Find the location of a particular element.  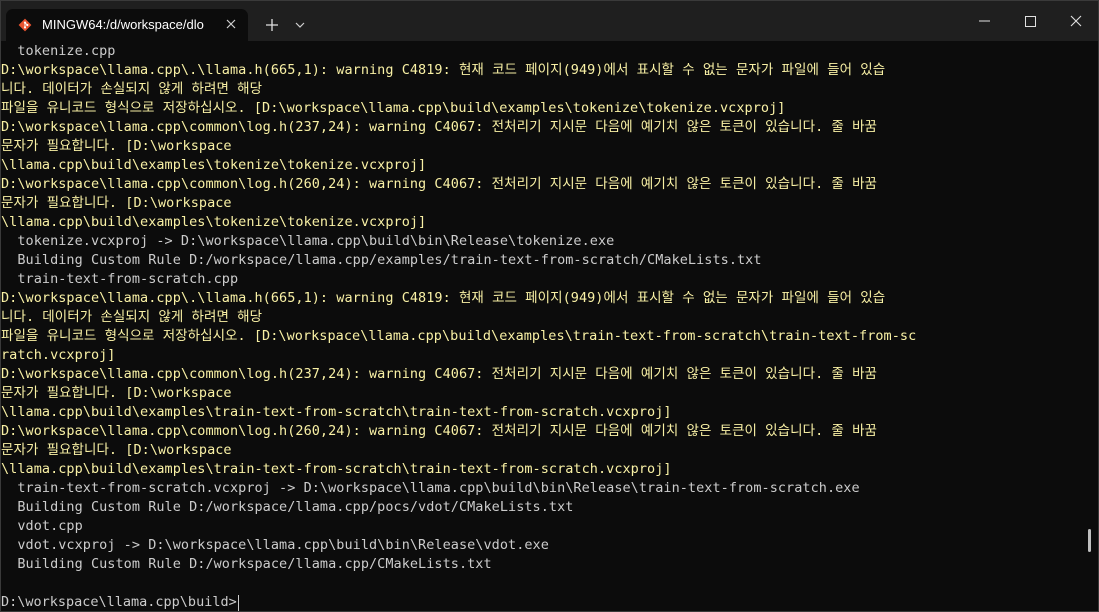

terminal-line: vdot.cpp is located at coordinates (42, 526).